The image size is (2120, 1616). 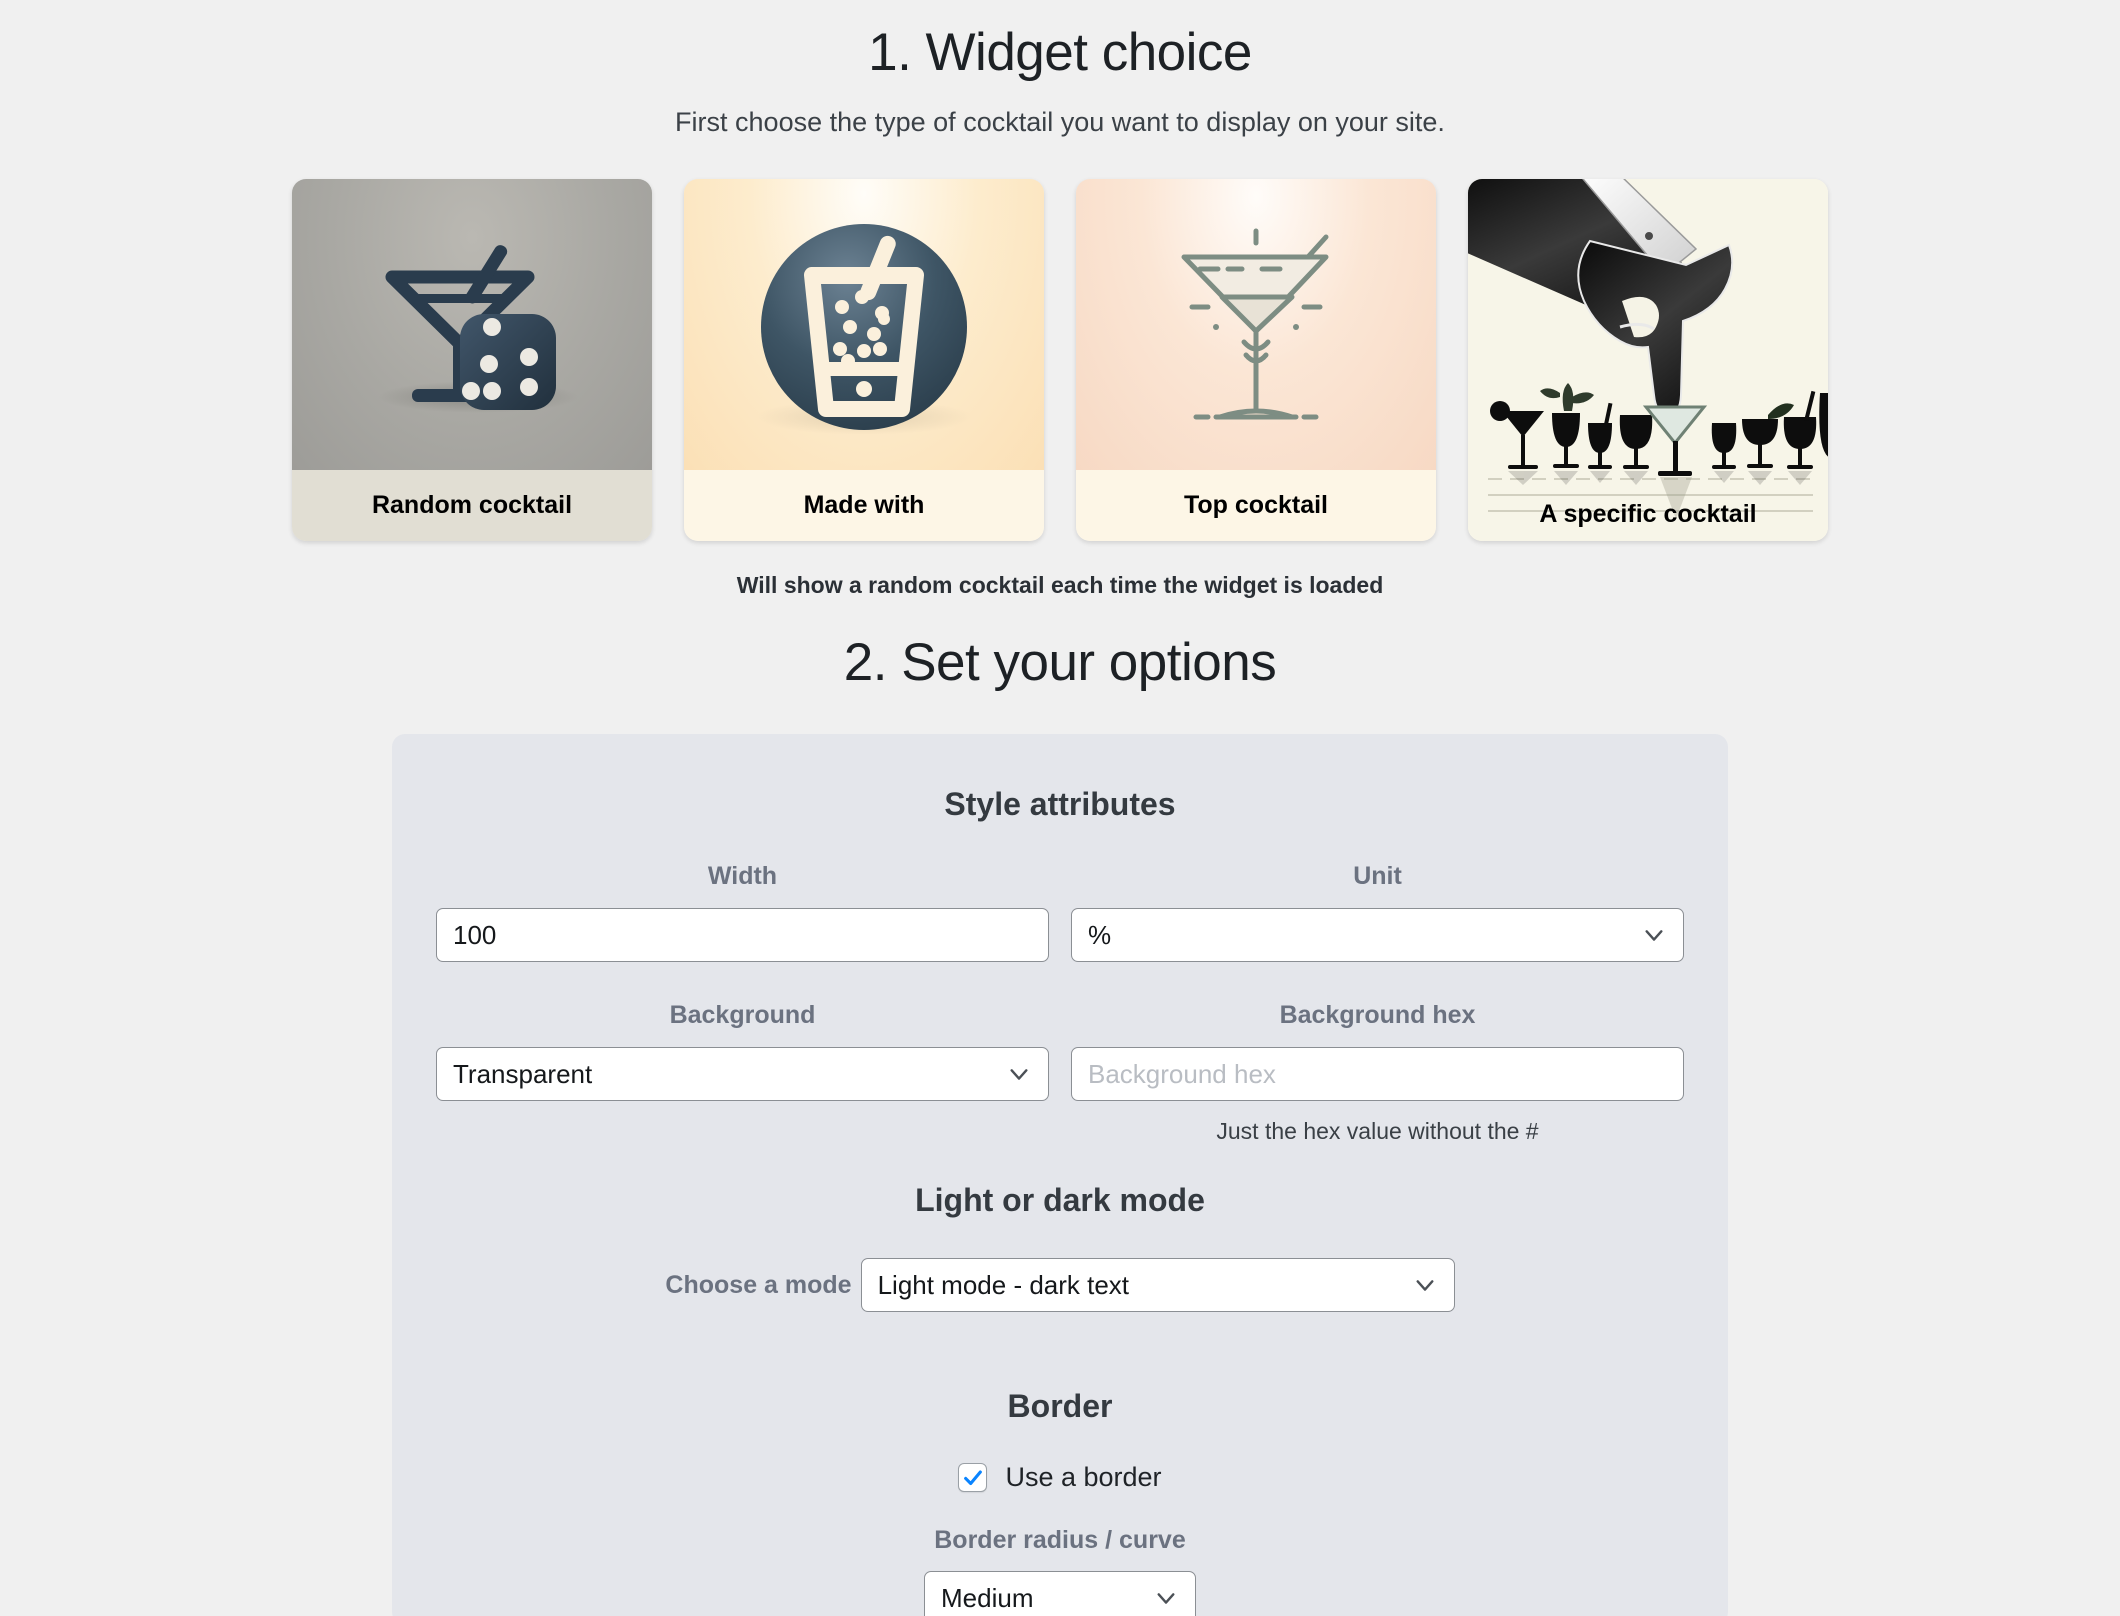 I want to click on background-label: Background, so click(x=742, y=1015).